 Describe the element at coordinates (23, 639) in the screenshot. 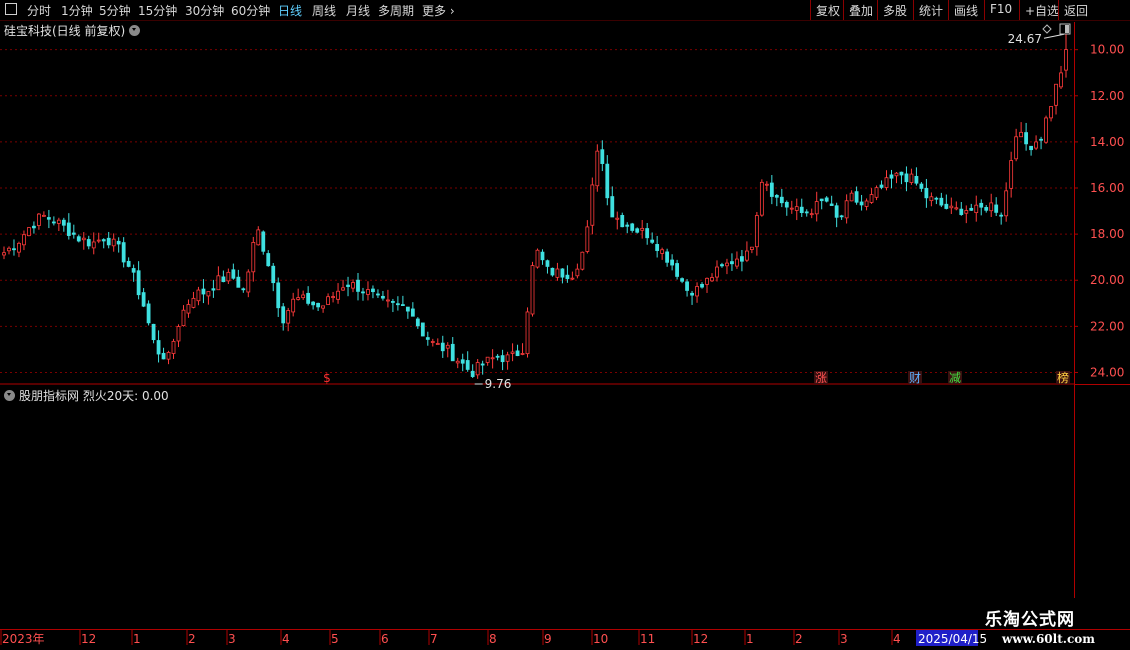

I see `date-label: 2023年` at that location.